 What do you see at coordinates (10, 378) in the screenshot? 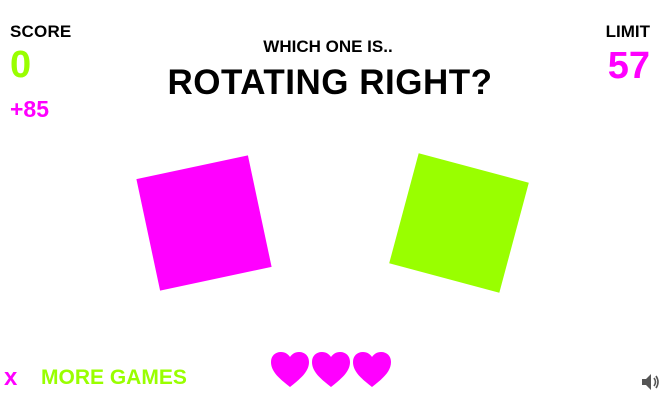
I see `close-icon: x` at bounding box center [10, 378].